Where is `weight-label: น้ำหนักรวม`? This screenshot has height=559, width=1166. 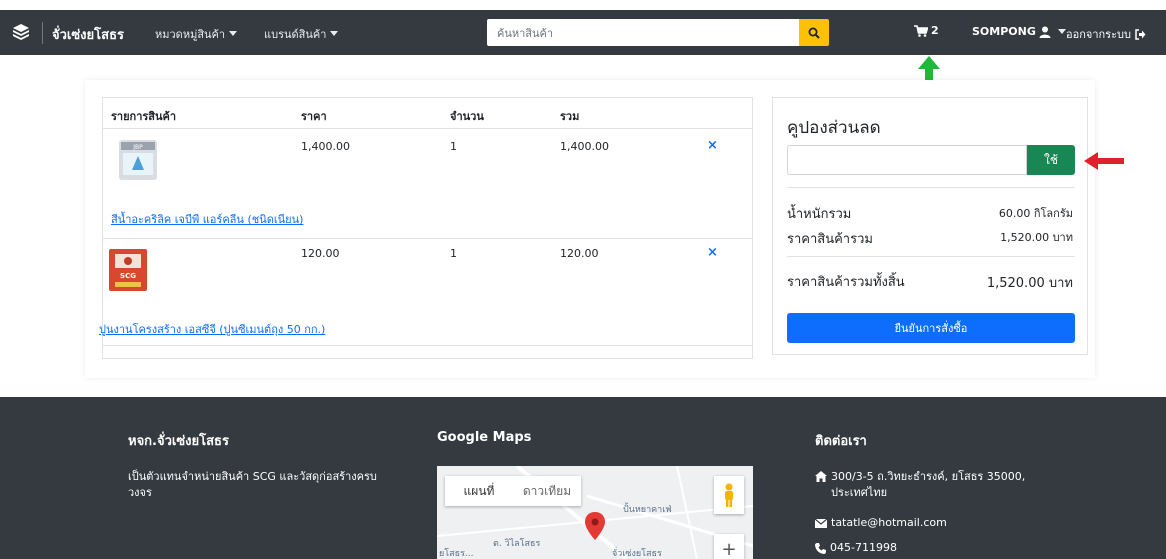
weight-label: น้ำหนักรวม is located at coordinates (819, 214).